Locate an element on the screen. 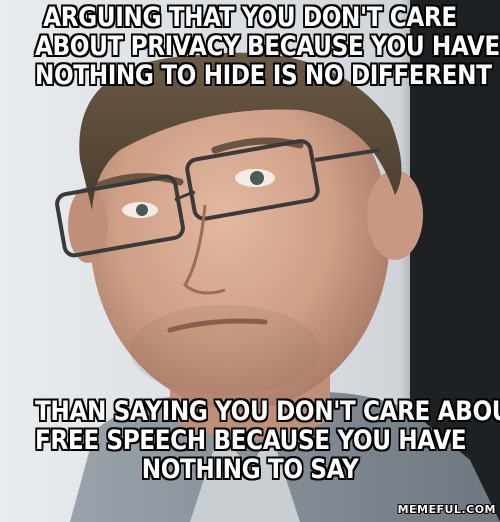 The image size is (500, 522). bottom-caption-line: FREE SPEECH BECAUSE YOU HAVE is located at coordinates (251, 440).